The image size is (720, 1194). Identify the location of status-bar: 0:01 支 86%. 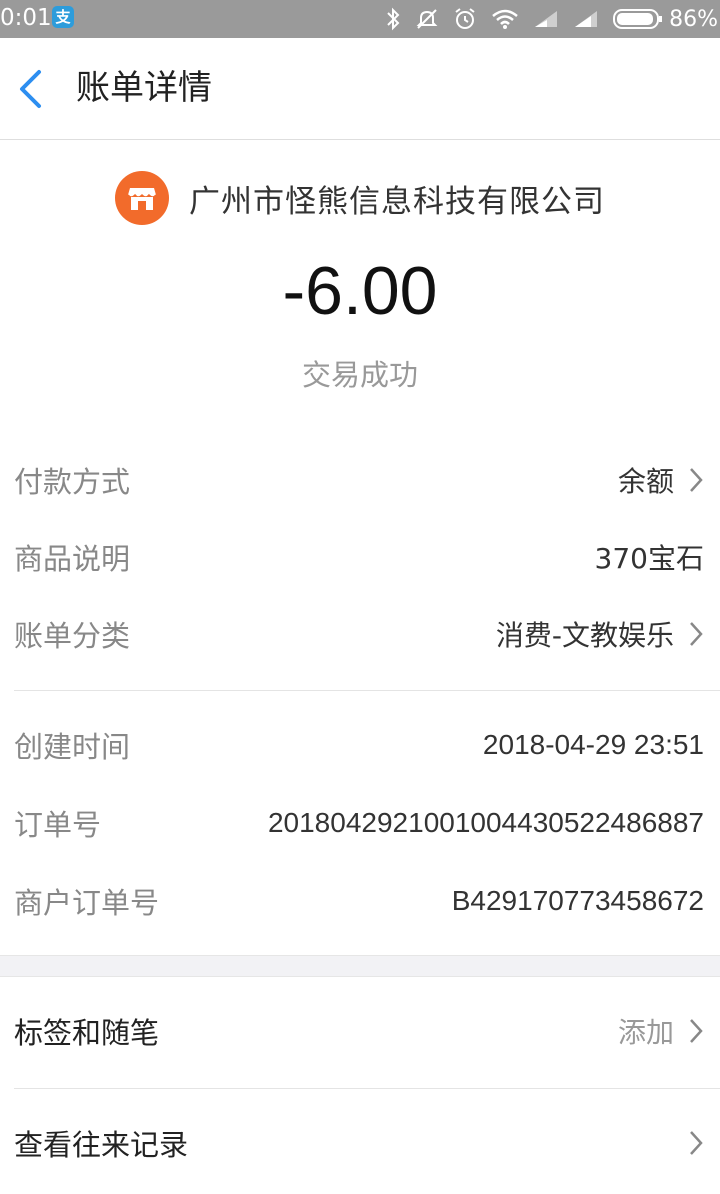
(360, 19).